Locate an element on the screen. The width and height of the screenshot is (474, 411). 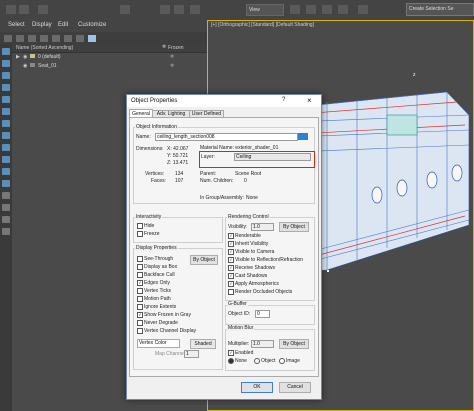
containers-filter-icon is located at coordinates (6, 183).